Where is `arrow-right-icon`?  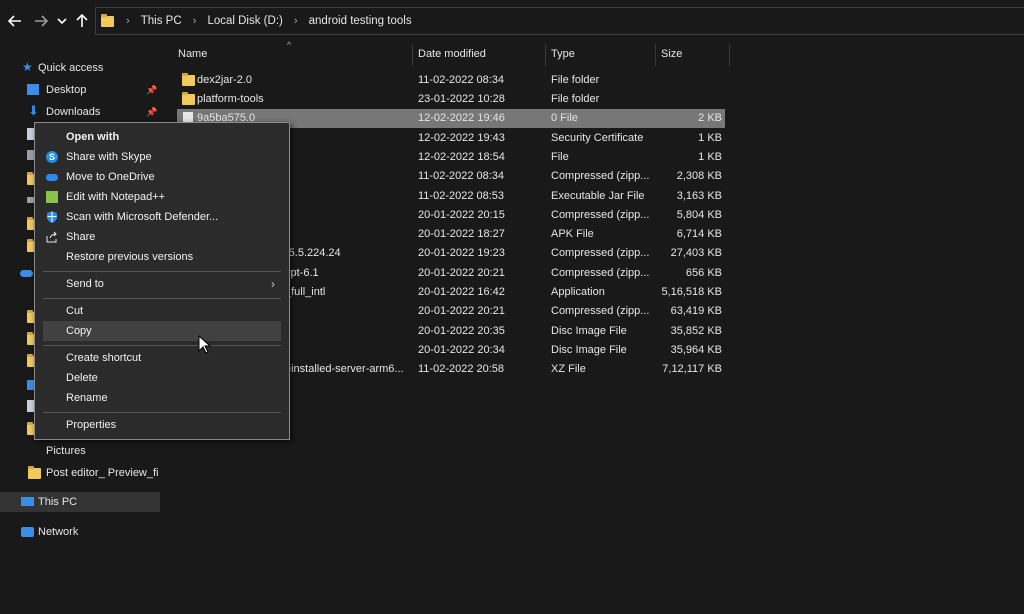
arrow-right-icon is located at coordinates (42, 21).